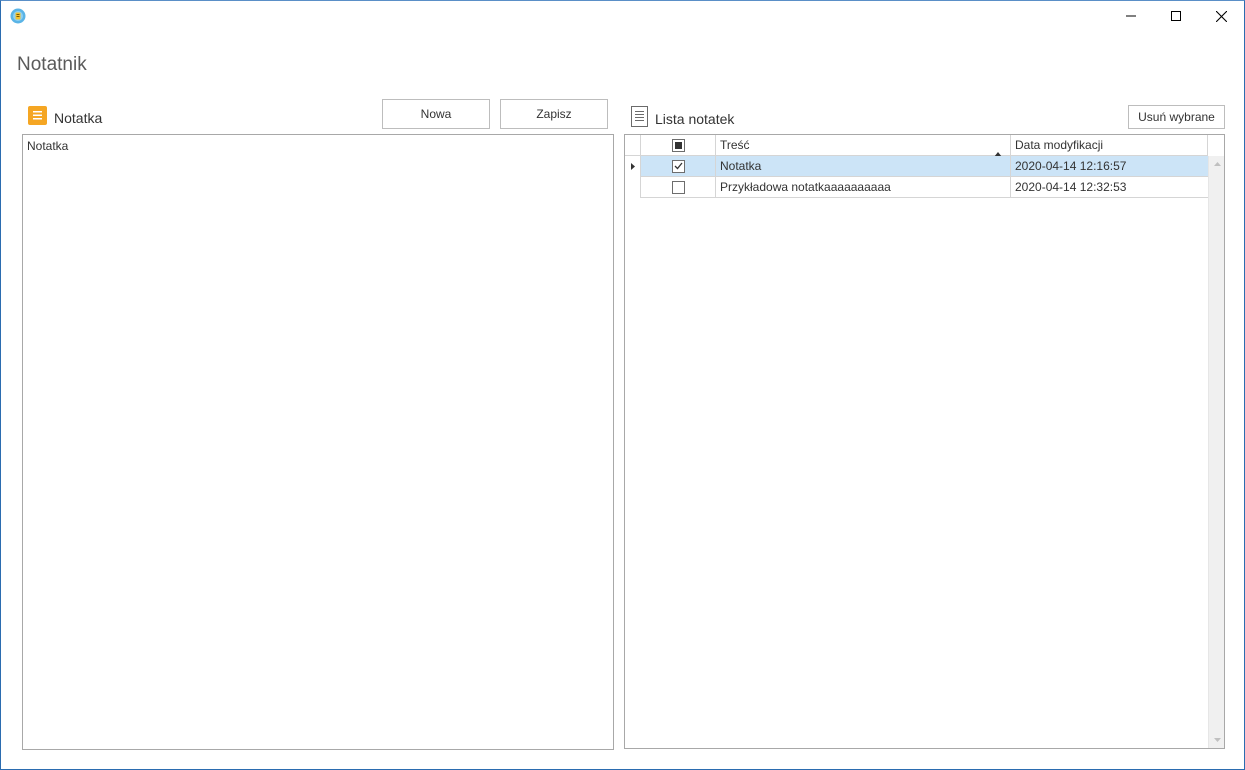 The height and width of the screenshot is (770, 1245). Describe the element at coordinates (436, 114) in the screenshot. I see `new-note-button: Nowa` at that location.